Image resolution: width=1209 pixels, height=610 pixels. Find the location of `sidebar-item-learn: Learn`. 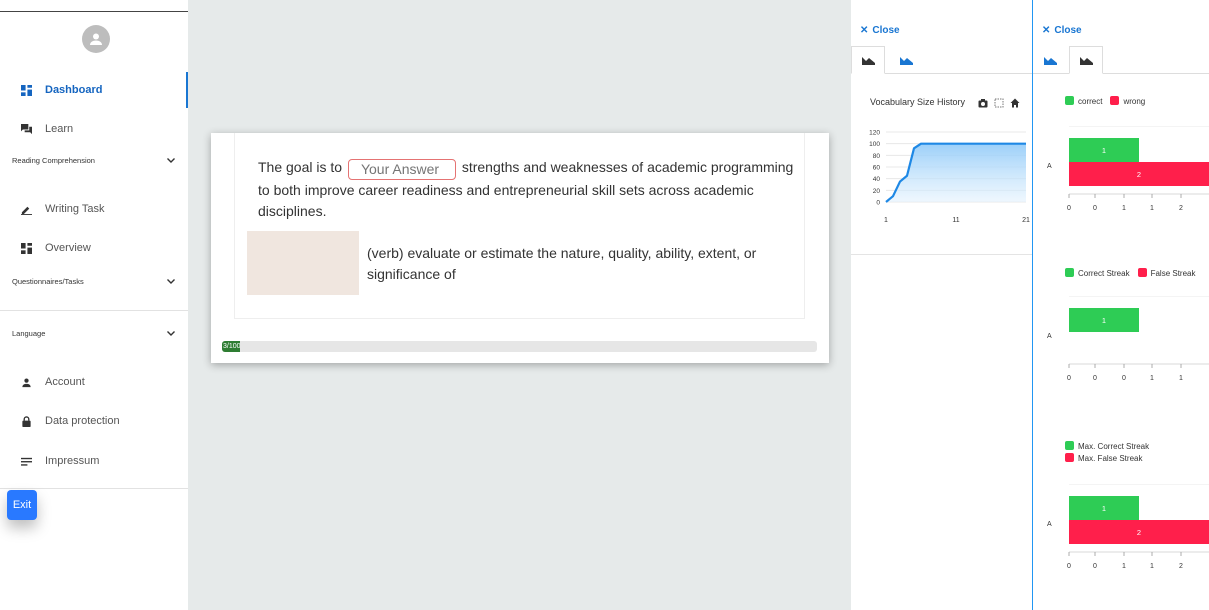

sidebar-item-learn: Learn is located at coordinates (94, 129).